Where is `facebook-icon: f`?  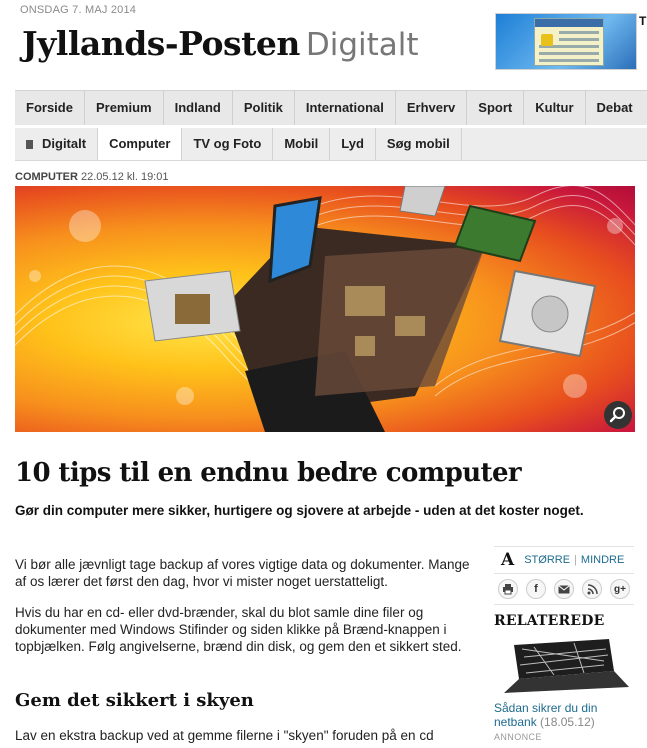 facebook-icon: f is located at coordinates (536, 589).